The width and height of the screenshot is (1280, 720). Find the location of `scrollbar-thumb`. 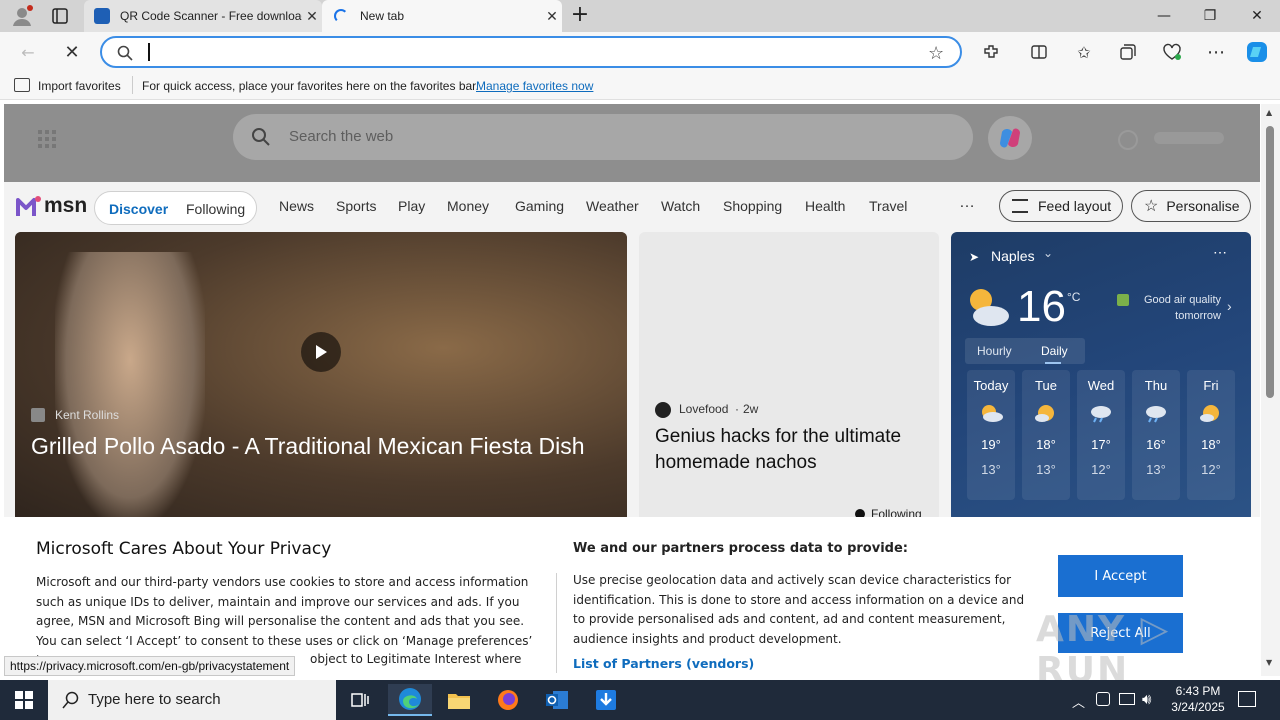

scrollbar-thumb is located at coordinates (1270, 262).